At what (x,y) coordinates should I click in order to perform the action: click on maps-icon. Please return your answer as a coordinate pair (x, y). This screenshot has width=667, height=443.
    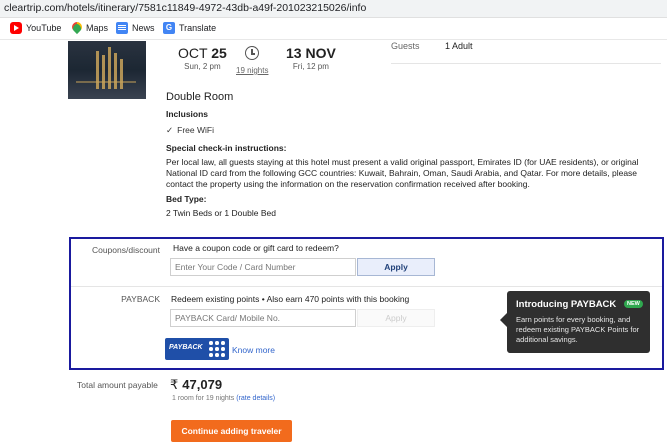
    Looking at the image, I should click on (76, 28).